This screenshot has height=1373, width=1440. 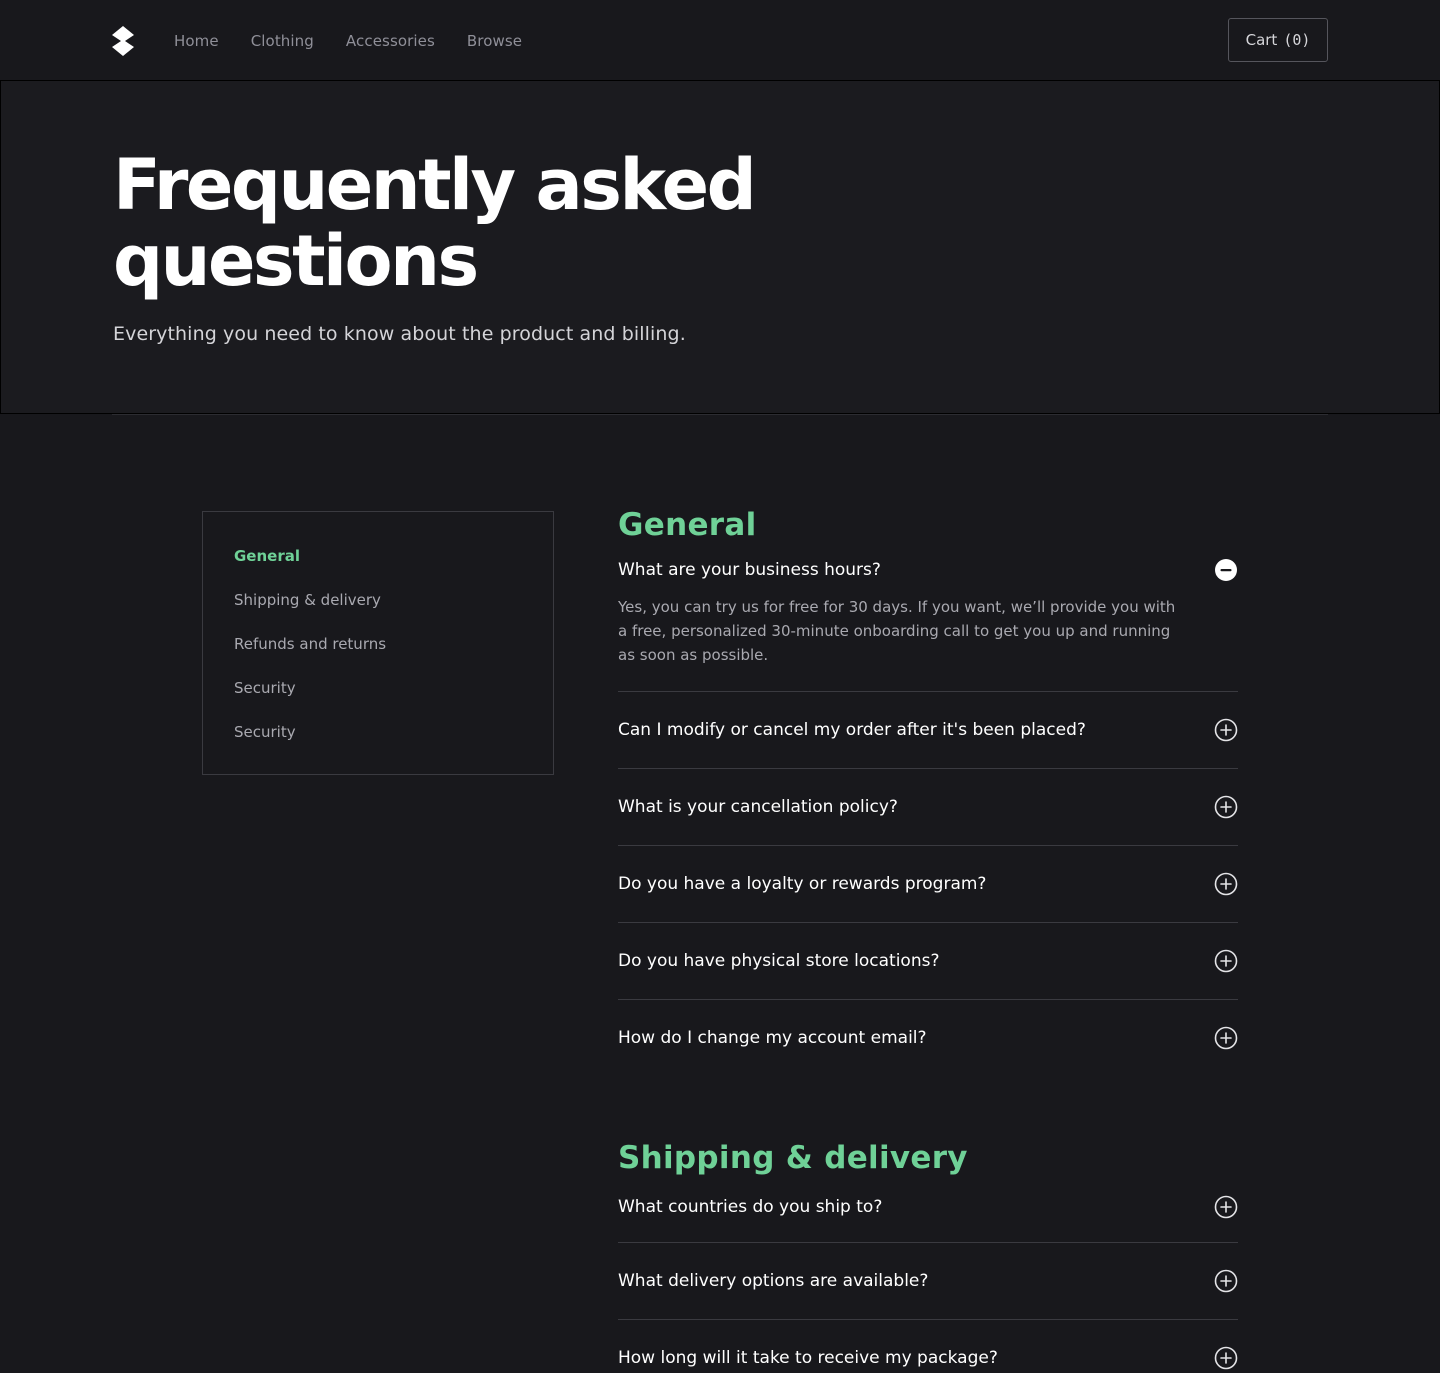 I want to click on sidebar-item-security: Security, so click(x=393, y=698).